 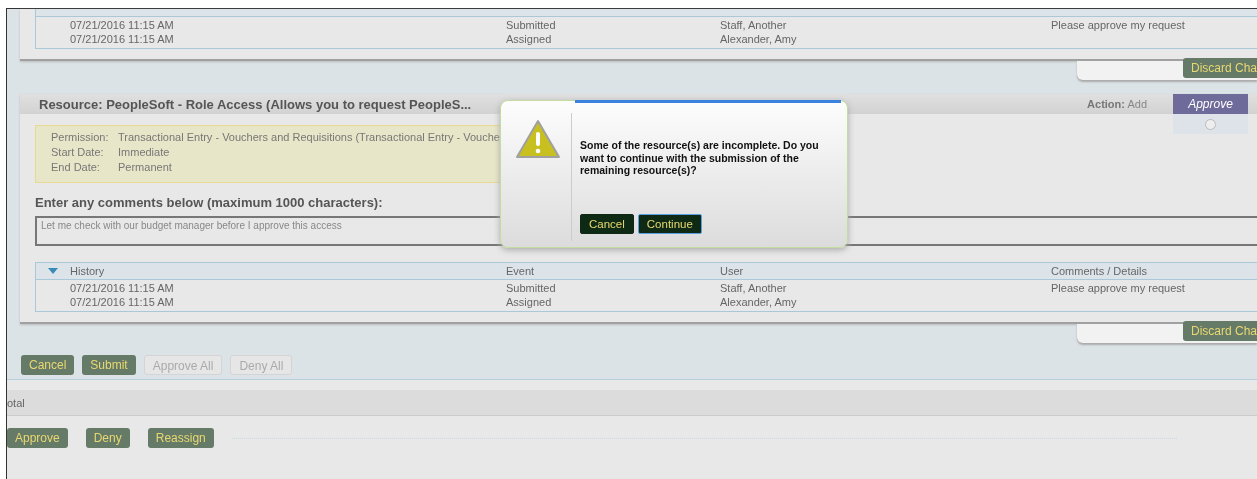 What do you see at coordinates (1117, 104) in the screenshot?
I see `action-label: Action: Add` at bounding box center [1117, 104].